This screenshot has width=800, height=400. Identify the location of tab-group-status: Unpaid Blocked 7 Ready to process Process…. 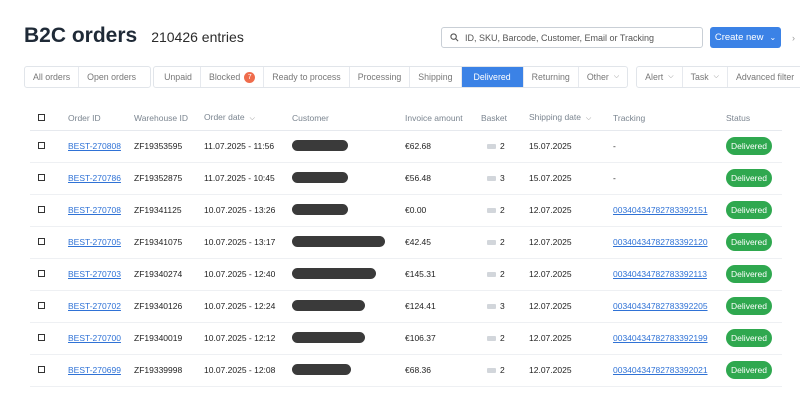
(391, 77).